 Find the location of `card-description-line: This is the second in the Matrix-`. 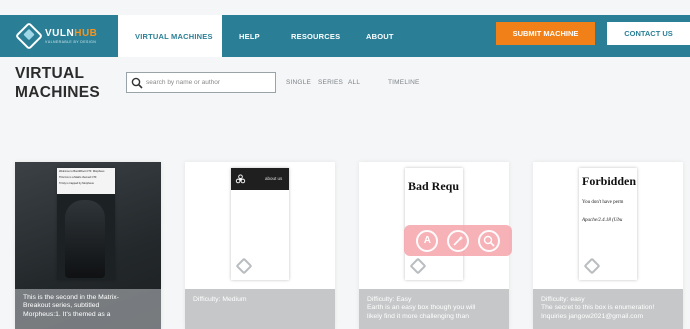

card-description-line: This is the second in the Matrix- is located at coordinates (71, 297).